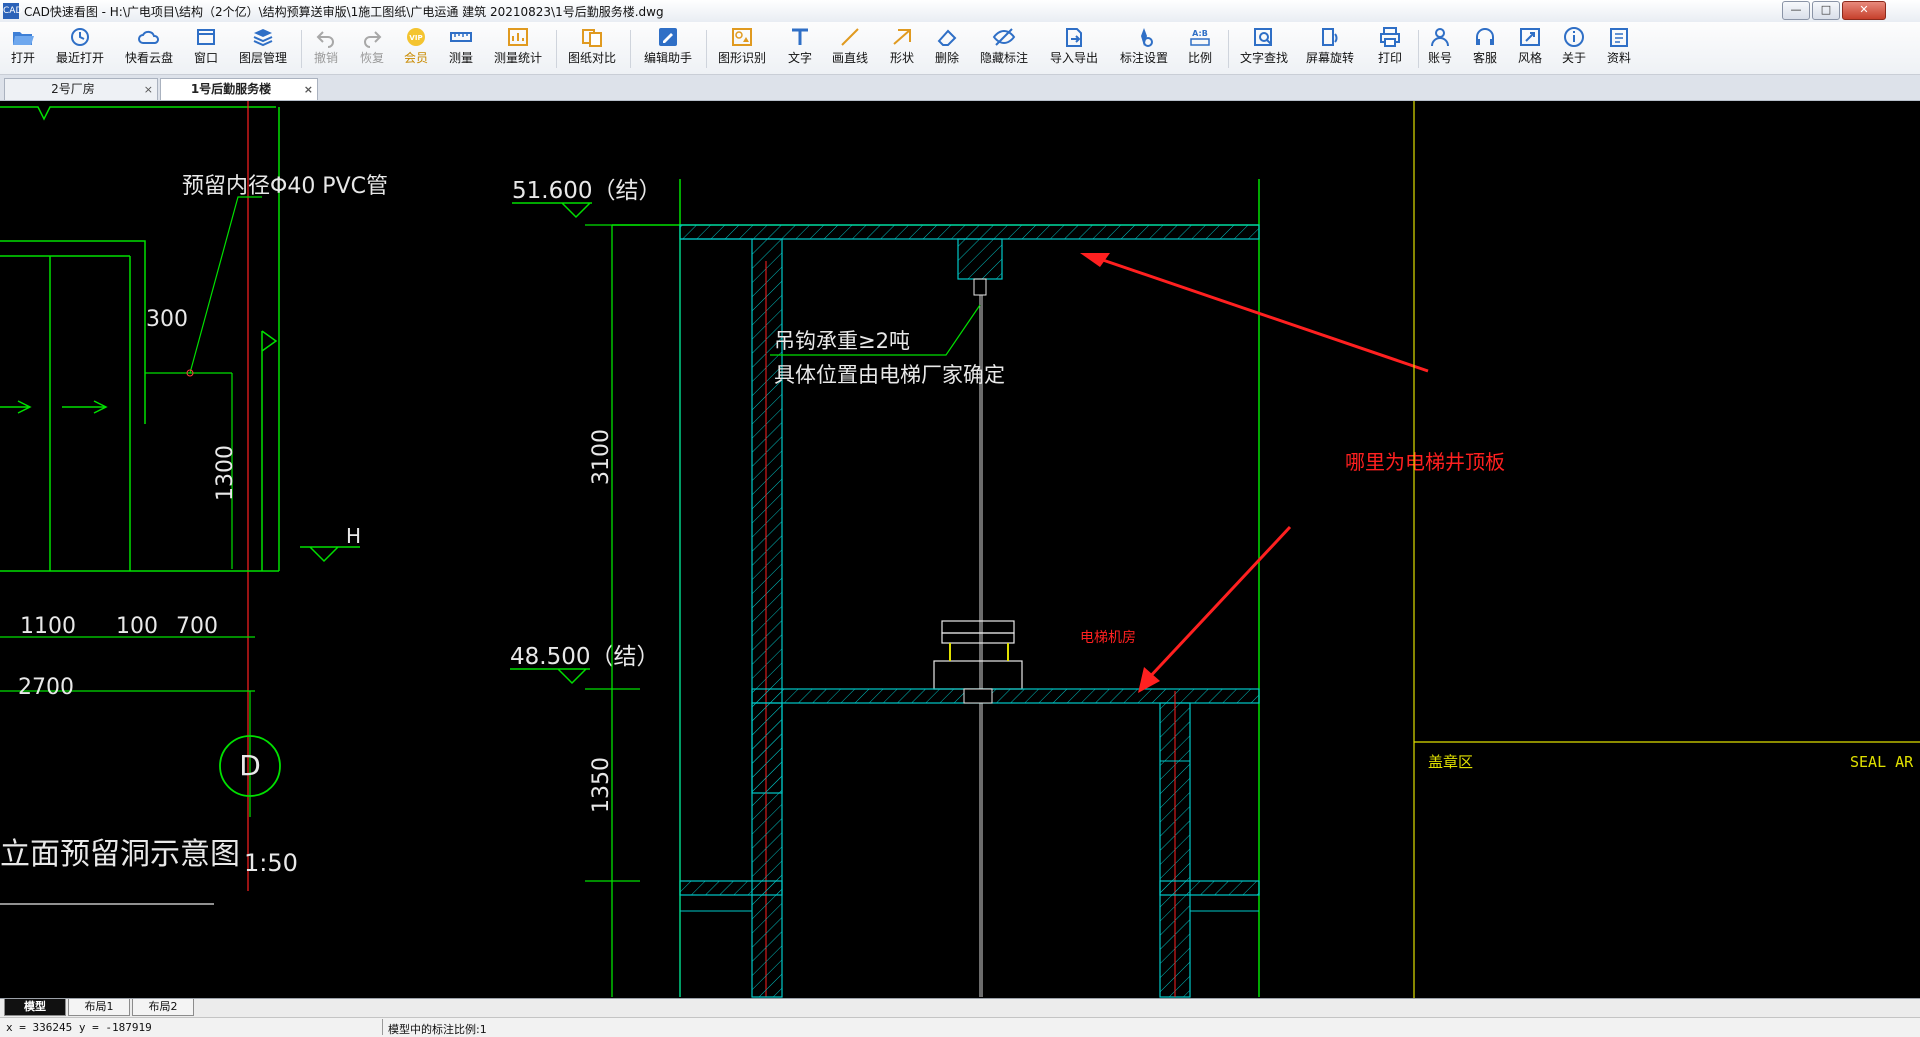  Describe the element at coordinates (163, 1007) in the screenshot. I see `tab-layout-2: 布局2` at that location.